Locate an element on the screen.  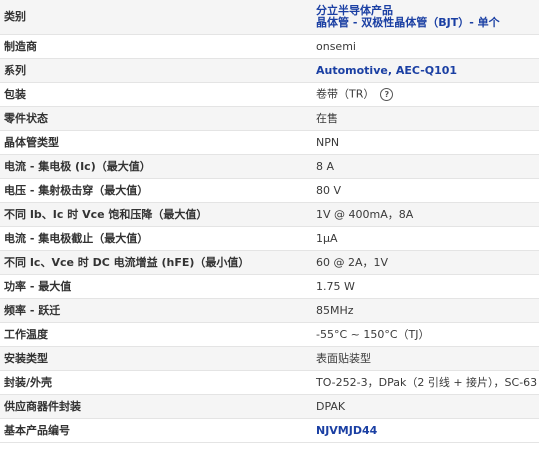
table-row: 频率 - 跃迁 85MHz is located at coordinates (269, 310).